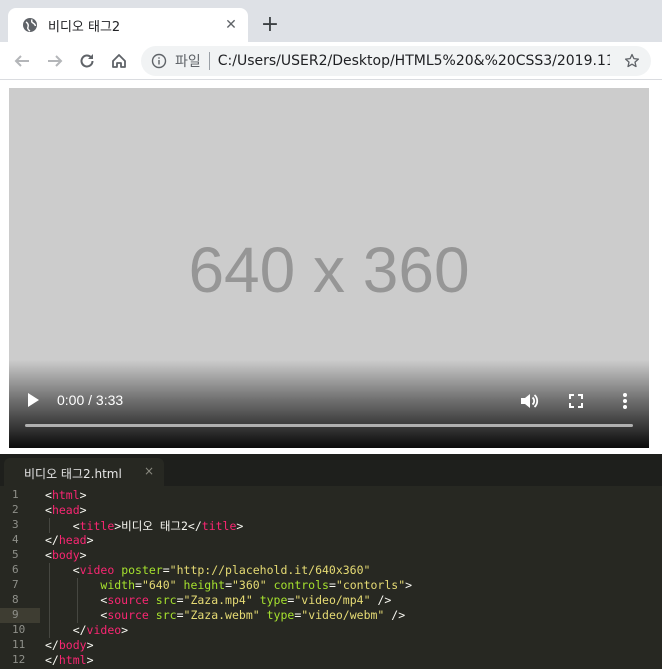 The image size is (662, 669). Describe the element at coordinates (19, 659) in the screenshot. I see `line-number: 12` at that location.